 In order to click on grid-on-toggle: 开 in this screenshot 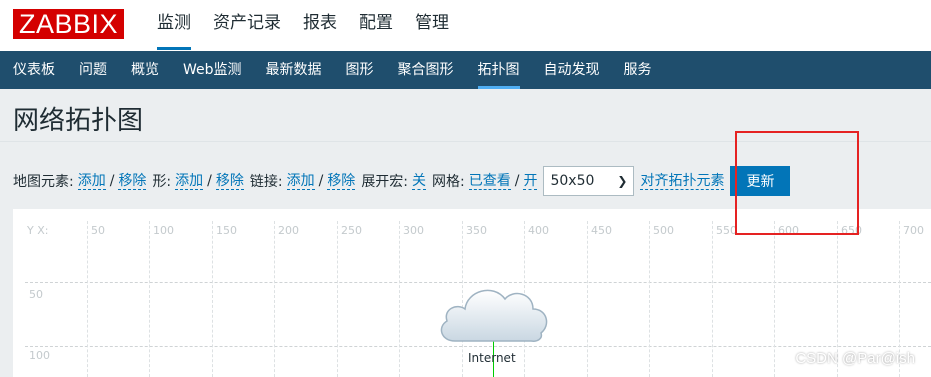, I will do `click(530, 181)`.